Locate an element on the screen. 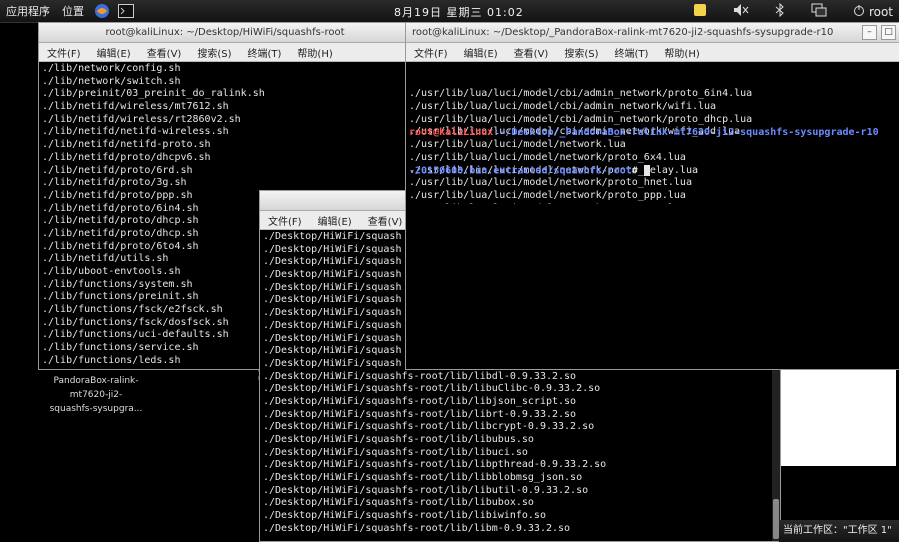  system-tray: root is located at coordinates (793, 11).